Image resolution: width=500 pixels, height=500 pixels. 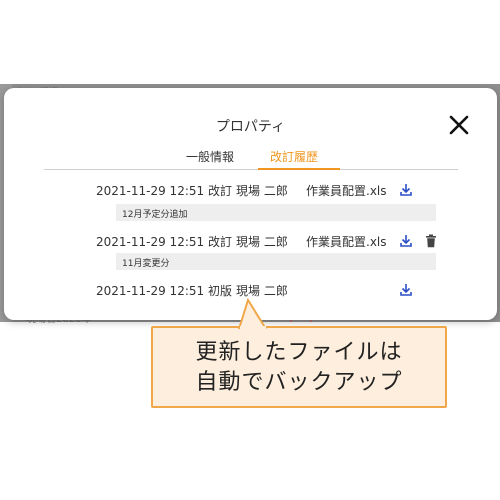 What do you see at coordinates (251, 169) in the screenshot?
I see `tab-divider` at bounding box center [251, 169].